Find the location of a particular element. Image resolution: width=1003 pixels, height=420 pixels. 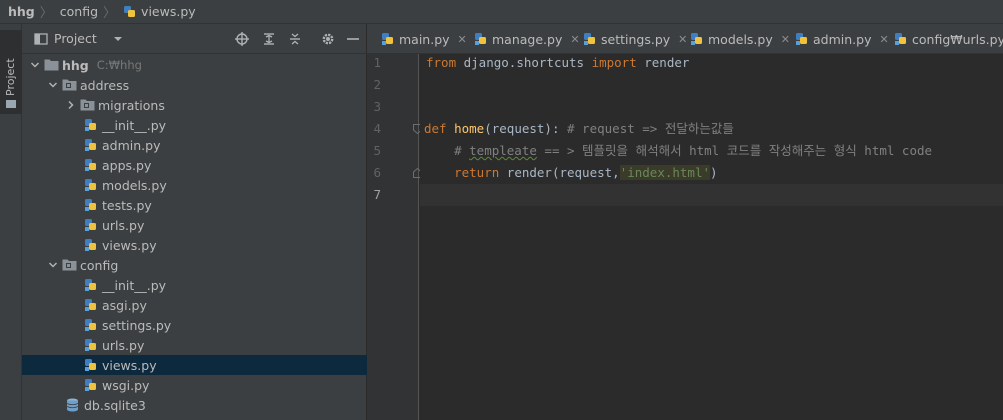

breadcrumb-file: views.py is located at coordinates (159, 12).